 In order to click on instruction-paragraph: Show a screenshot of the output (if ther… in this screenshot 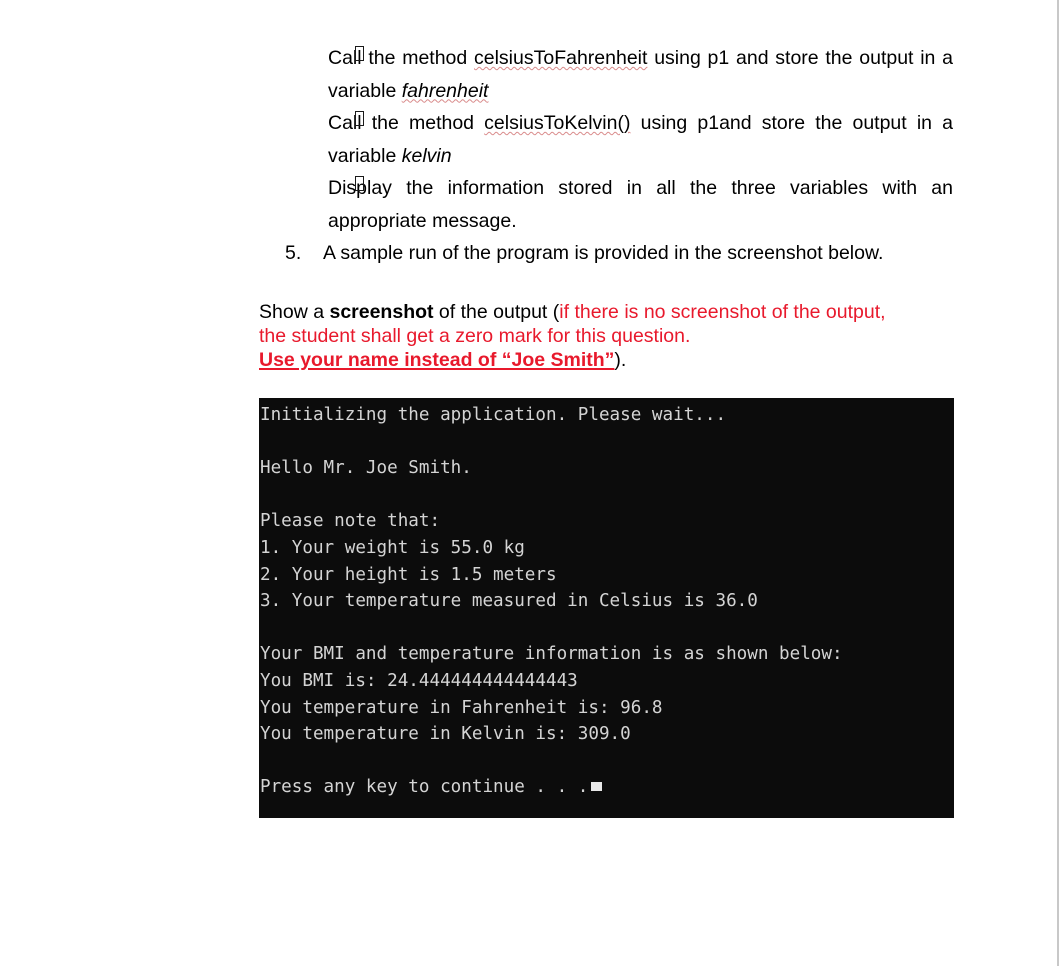, I will do `click(606, 336)`.